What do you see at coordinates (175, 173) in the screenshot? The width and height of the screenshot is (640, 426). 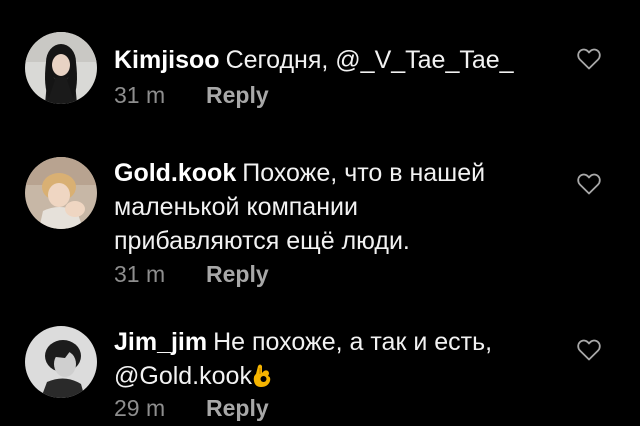 I see `comment-username: Gold.kook` at bounding box center [175, 173].